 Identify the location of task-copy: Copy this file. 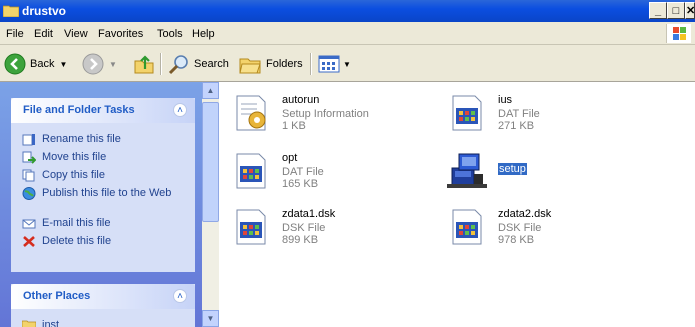
(103, 176).